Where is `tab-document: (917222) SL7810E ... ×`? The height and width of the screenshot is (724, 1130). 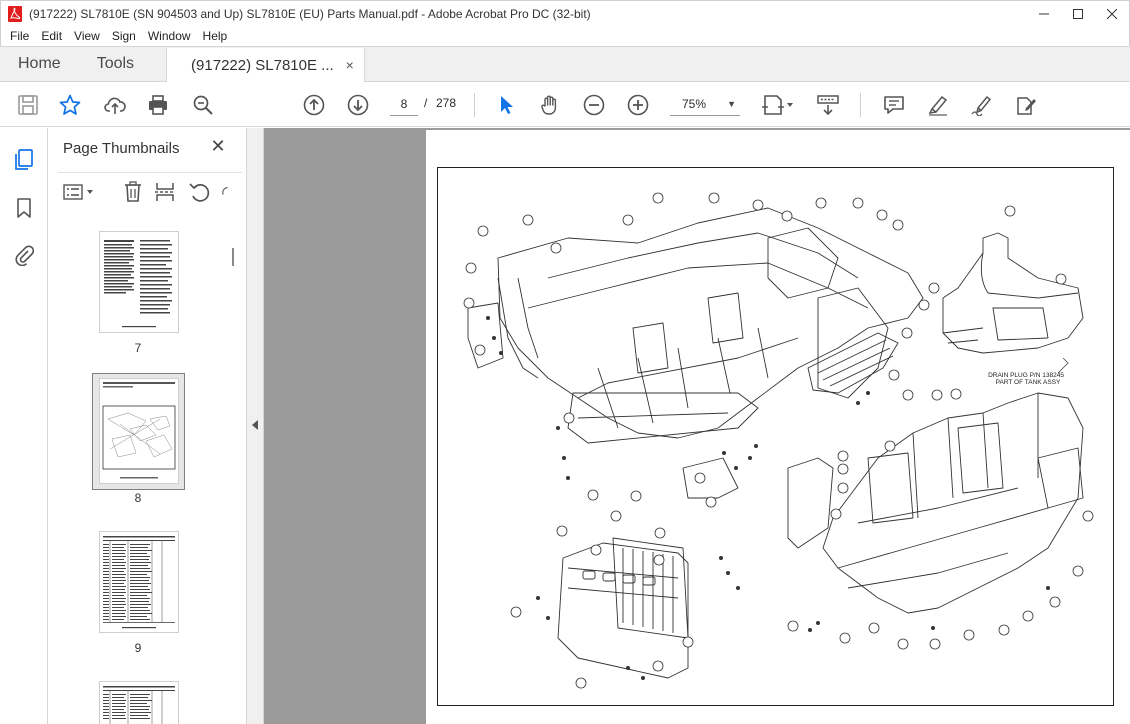
tab-document: (917222) SL7810E ... × is located at coordinates (265, 65).